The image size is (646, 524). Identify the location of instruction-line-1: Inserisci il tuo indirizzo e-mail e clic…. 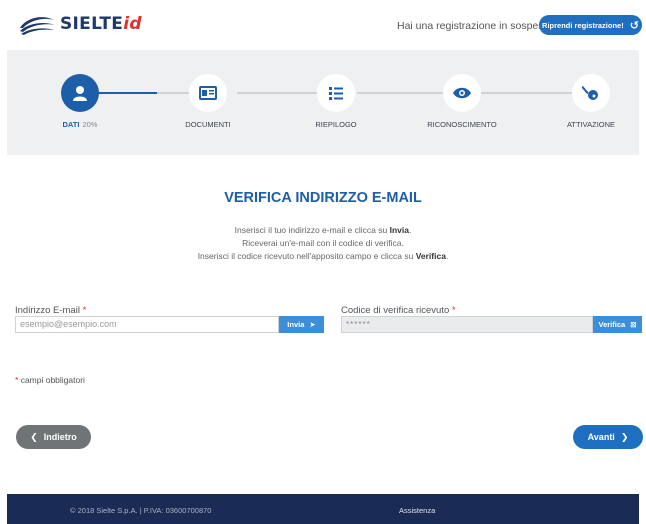
(323, 230).